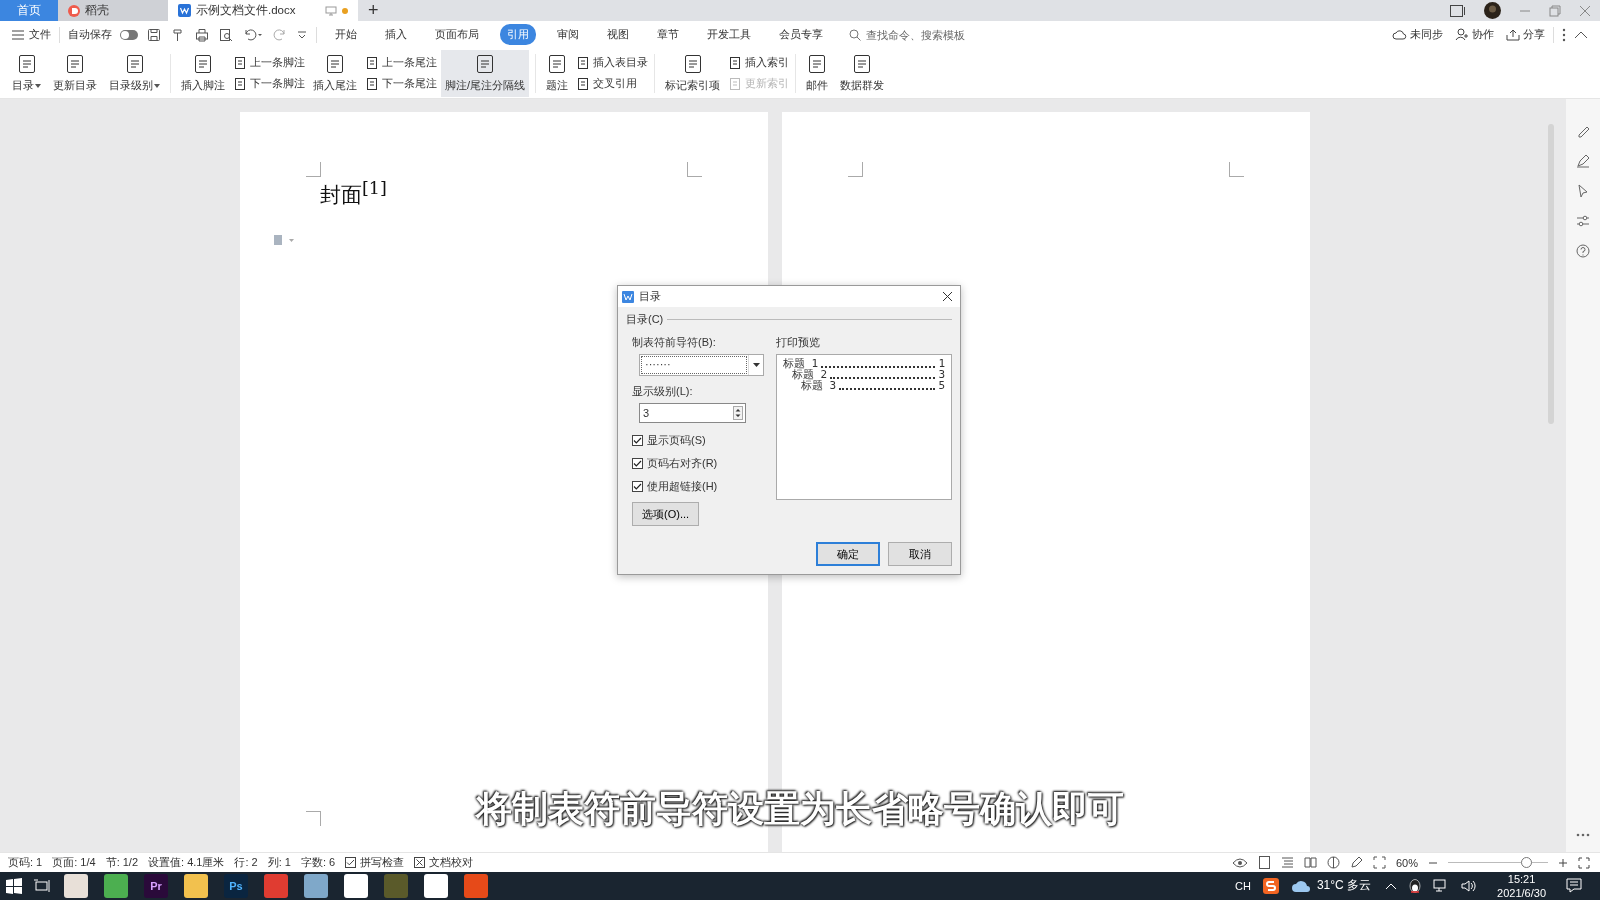 Image resolution: width=1600 pixels, height=900 pixels. Describe the element at coordinates (335, 73) in the screenshot. I see `ribbon-button: 插入尾注` at that location.